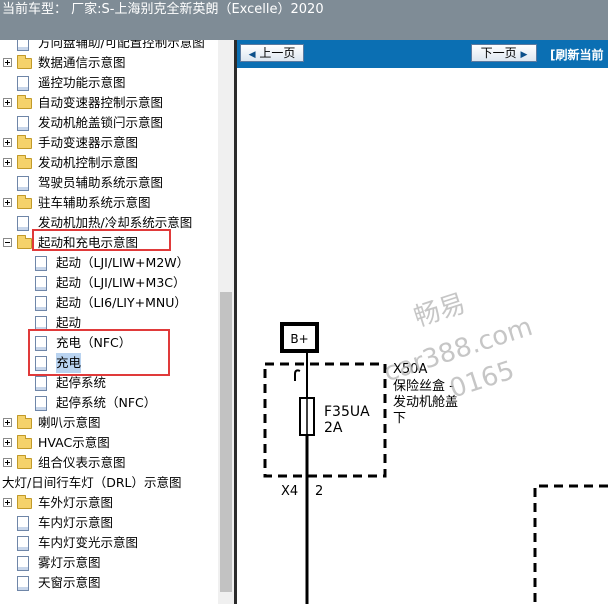  I want to click on tree-item: 天窗示意图, so click(109, 583).